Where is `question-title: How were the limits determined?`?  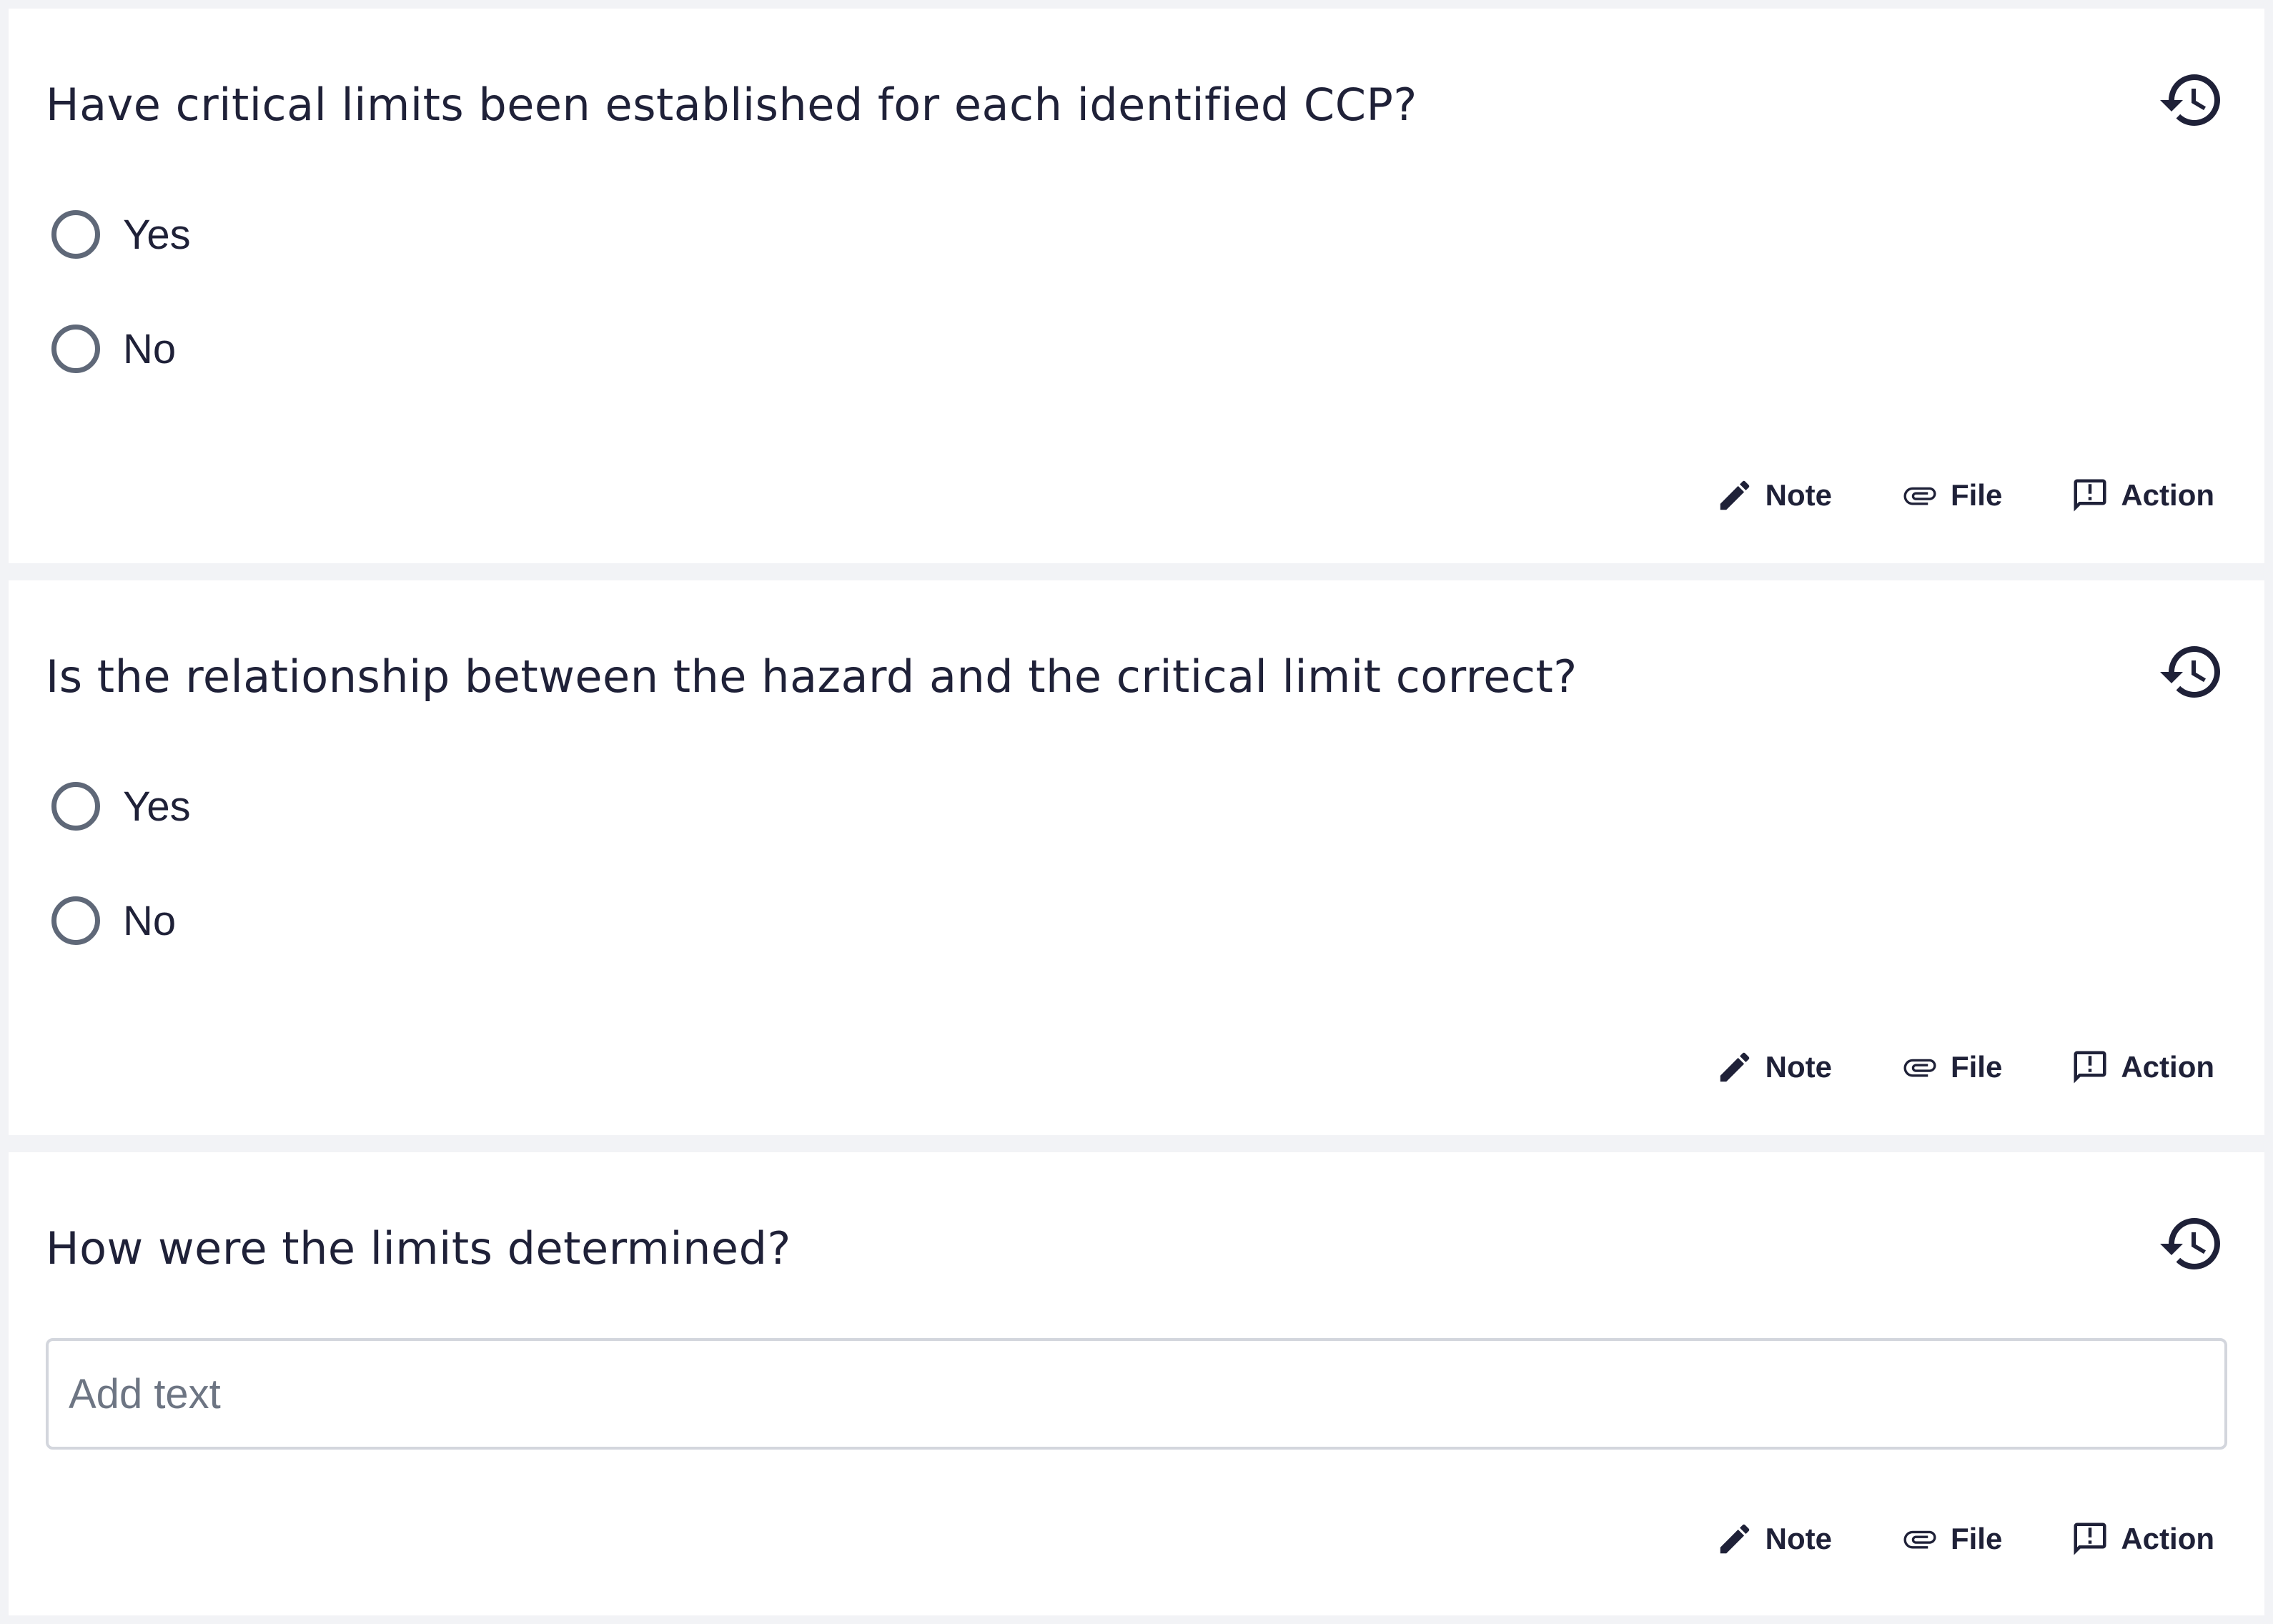 question-title: How were the limits determined? is located at coordinates (418, 1248).